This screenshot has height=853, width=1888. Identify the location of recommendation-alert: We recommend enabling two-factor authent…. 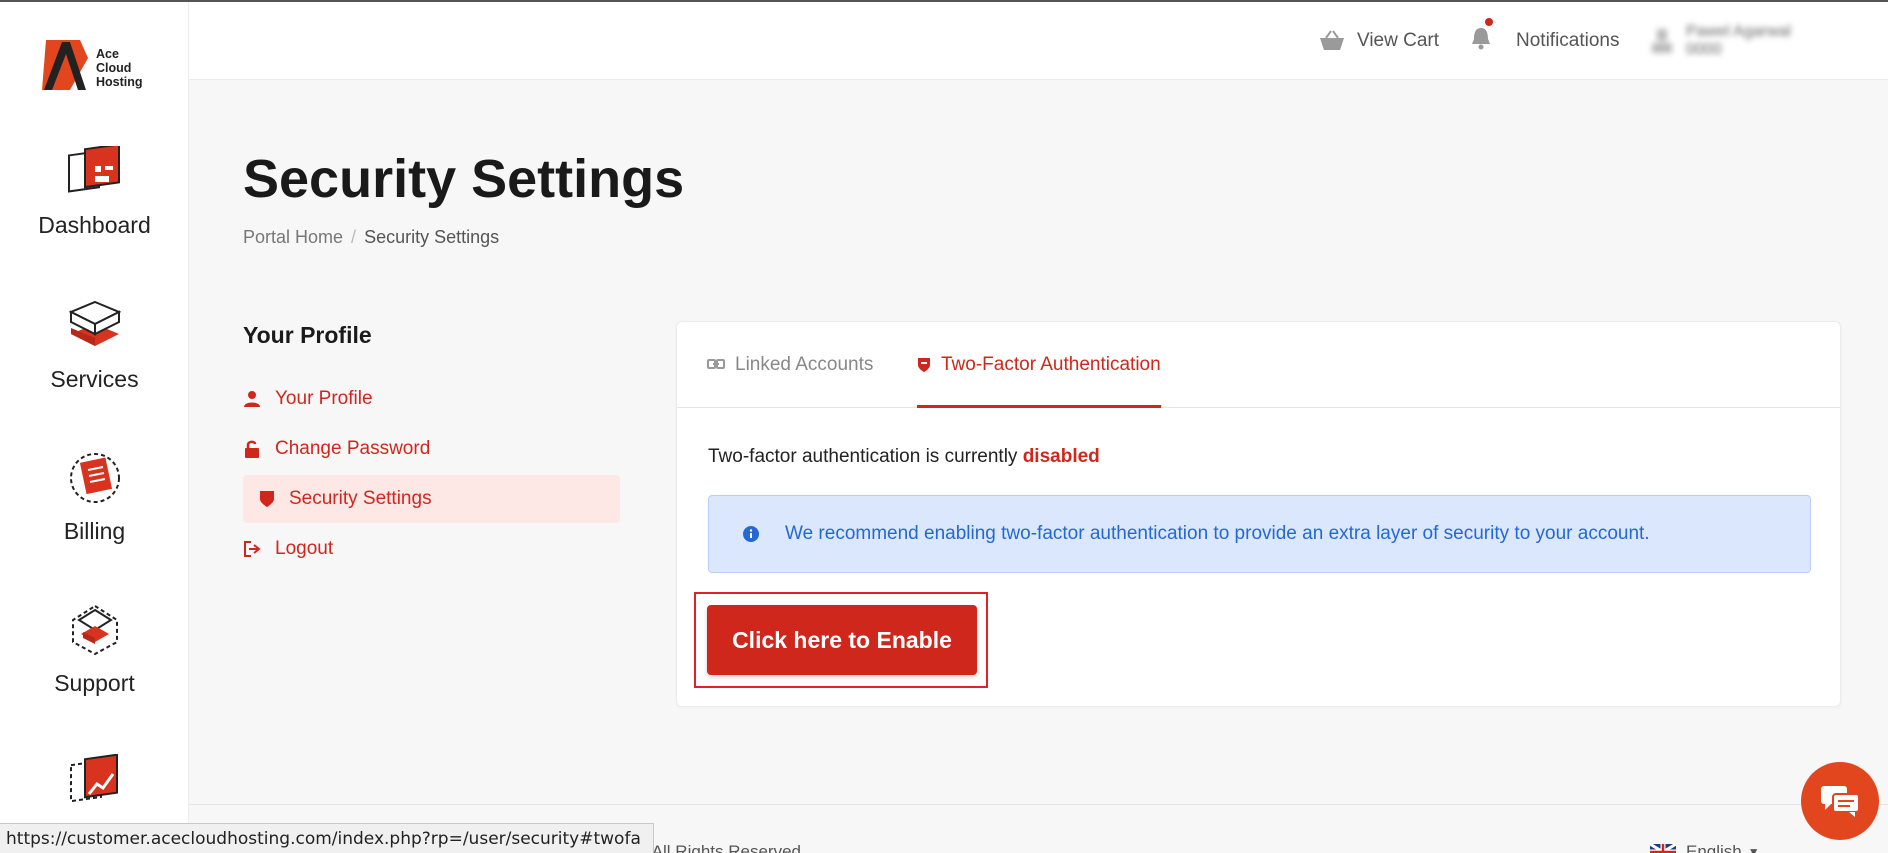
(1259, 534).